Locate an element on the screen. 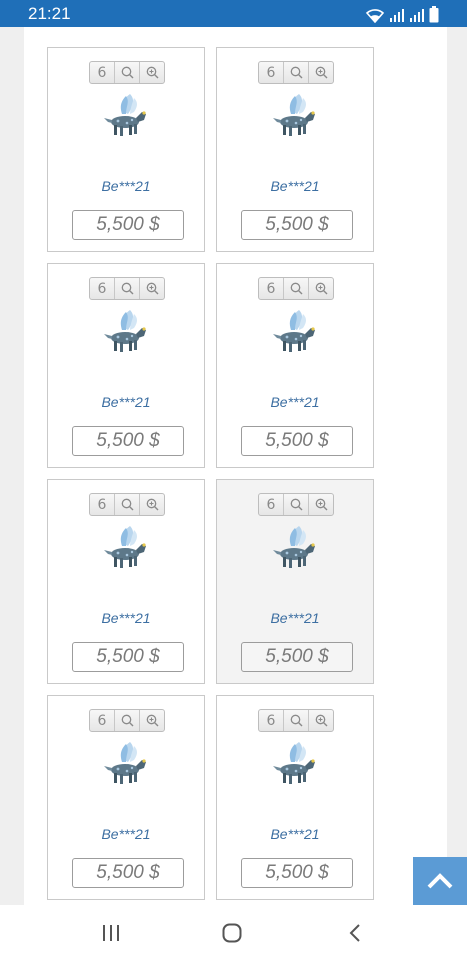 The height and width of the screenshot is (960, 467). battery-icon is located at coordinates (434, 14).